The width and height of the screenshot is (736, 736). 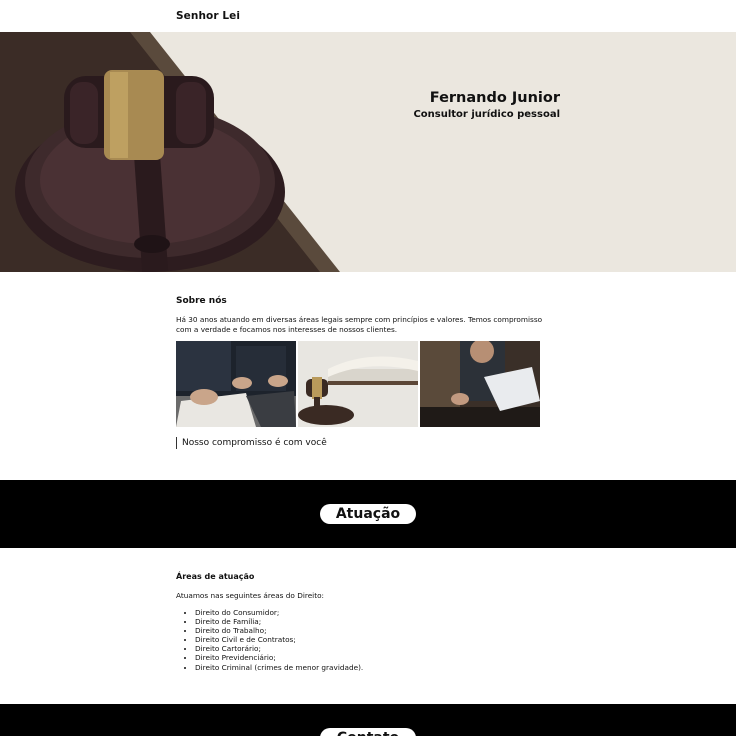 I want to click on areas-intro: Atuamos nas seguintes áreas do Direito:, so click(x=250, y=595).